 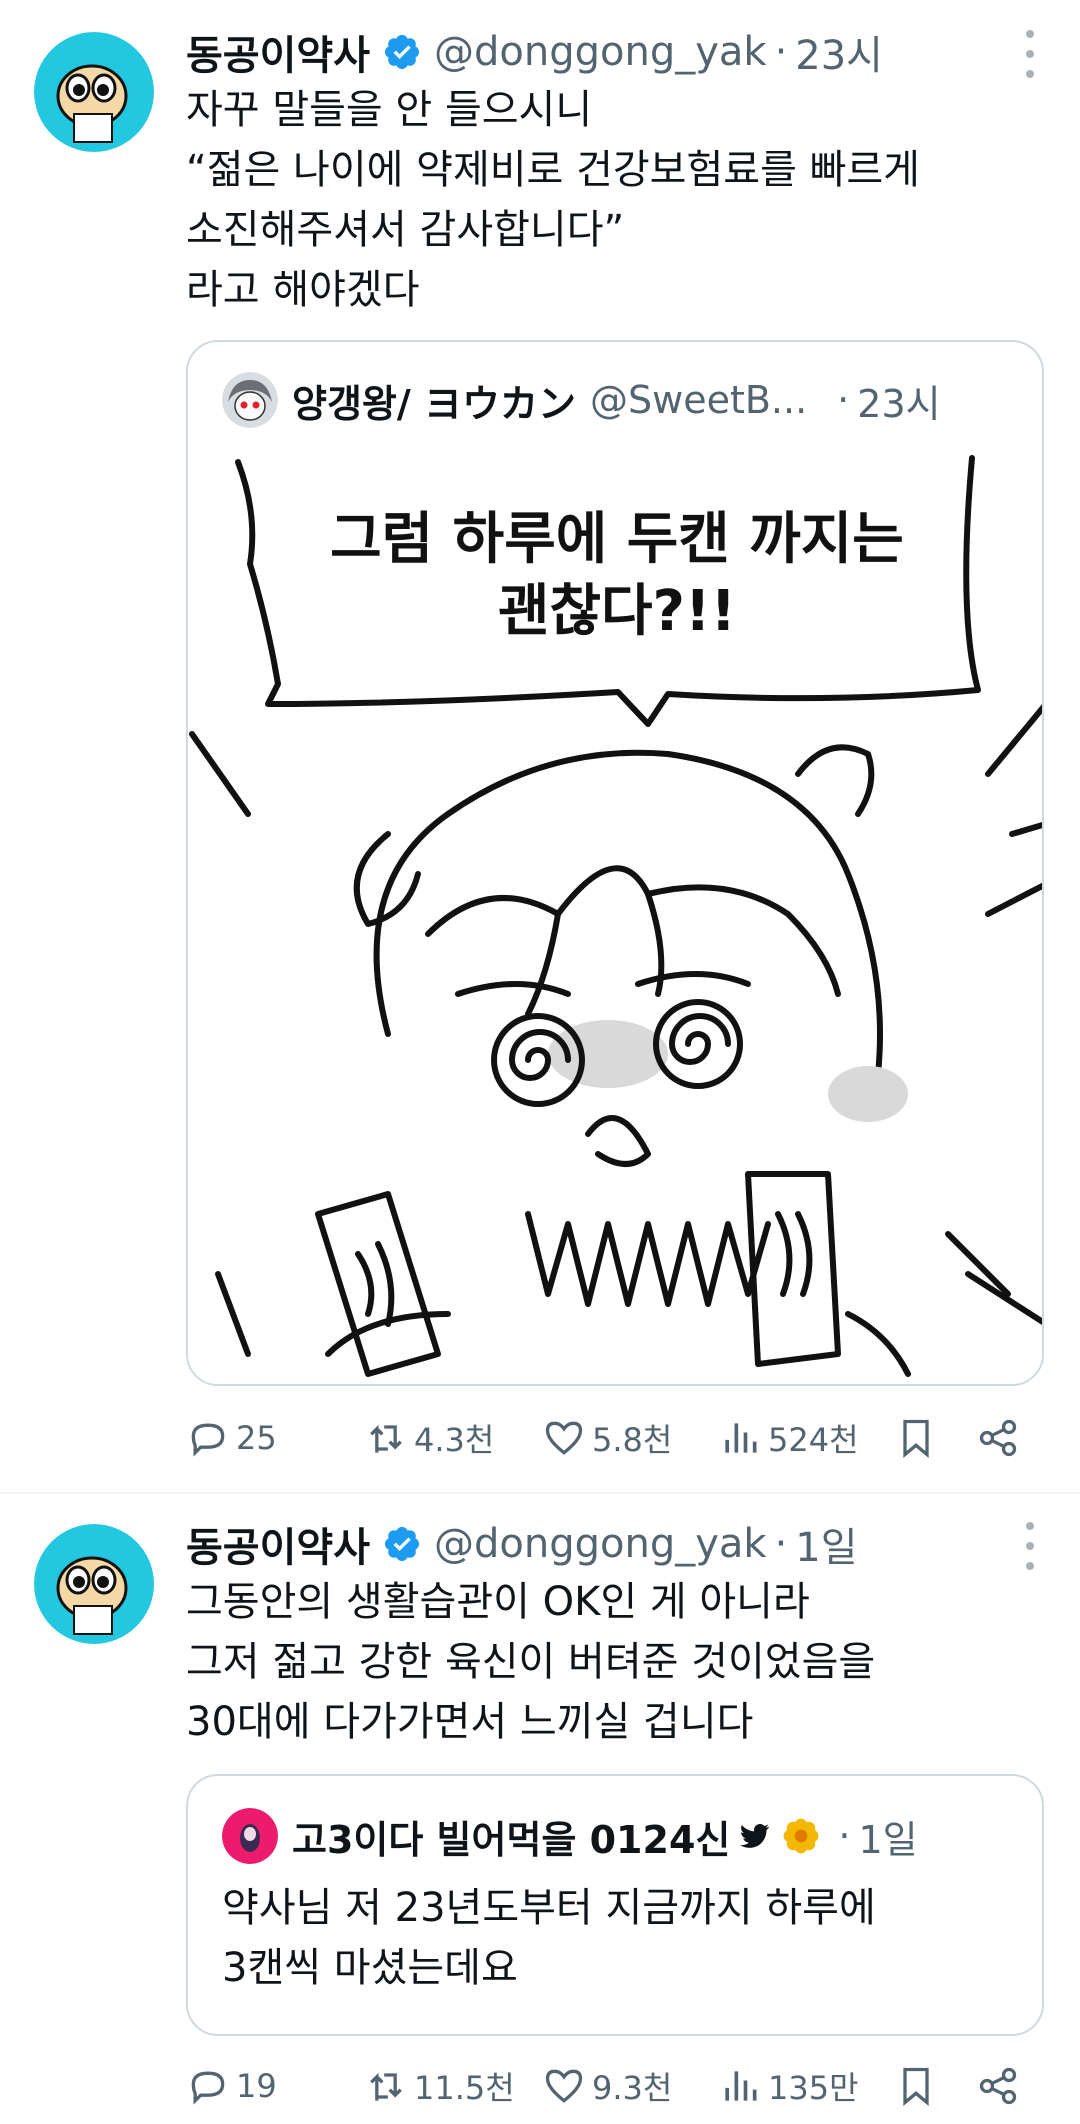 I want to click on comic-caption-line: 그럼 하루에 두캔 까지는, so click(x=617, y=539).